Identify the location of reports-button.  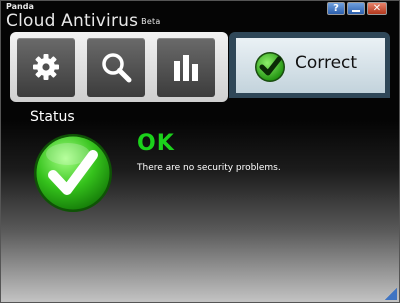
(186, 67).